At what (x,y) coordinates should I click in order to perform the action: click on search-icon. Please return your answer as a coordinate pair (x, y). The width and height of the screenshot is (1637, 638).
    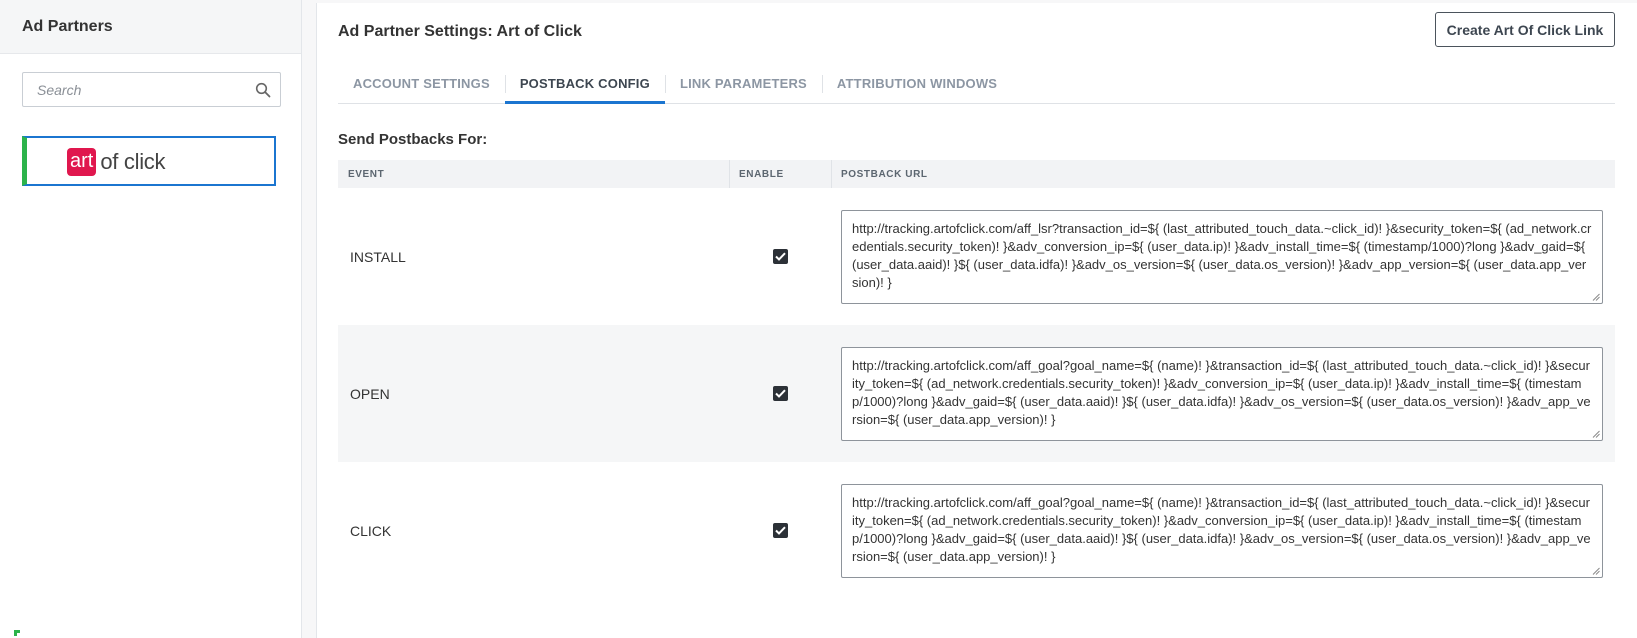
    Looking at the image, I should click on (263, 90).